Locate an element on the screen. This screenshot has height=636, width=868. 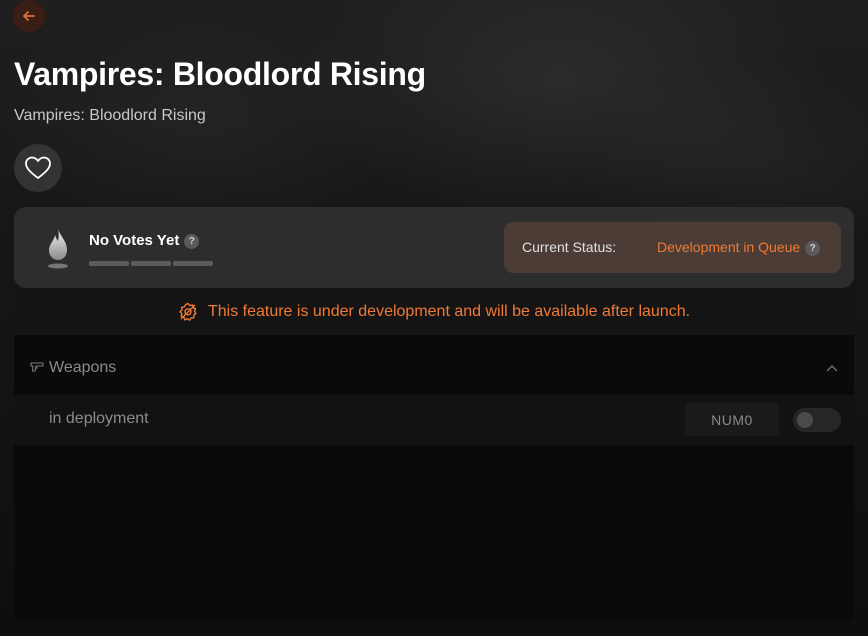
status-label: Current Status: is located at coordinates (569, 247).